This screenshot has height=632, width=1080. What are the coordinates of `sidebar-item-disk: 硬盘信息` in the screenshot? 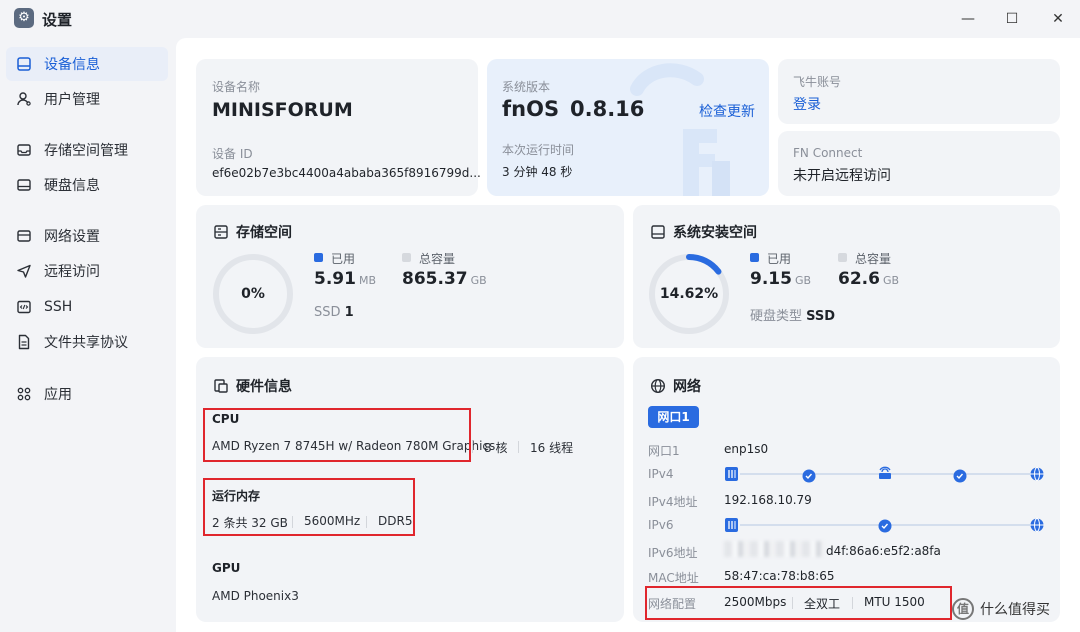 It's located at (87, 185).